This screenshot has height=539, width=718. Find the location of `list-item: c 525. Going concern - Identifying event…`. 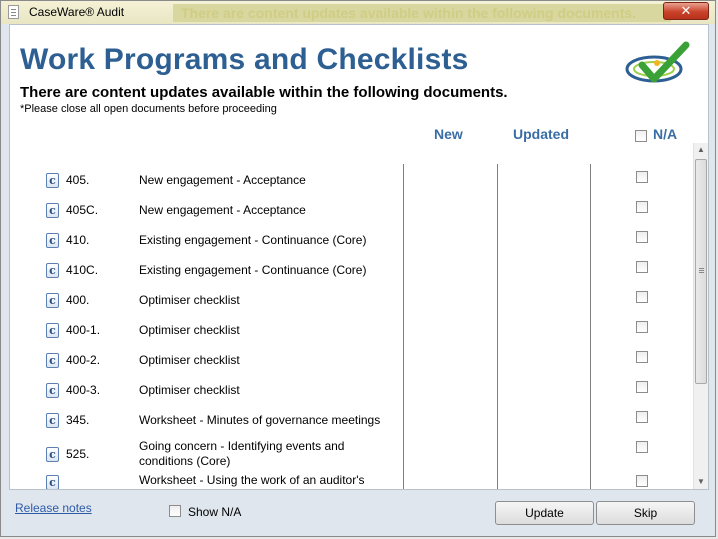

list-item: c 525. Going concern - Identifying event… is located at coordinates (351, 451).